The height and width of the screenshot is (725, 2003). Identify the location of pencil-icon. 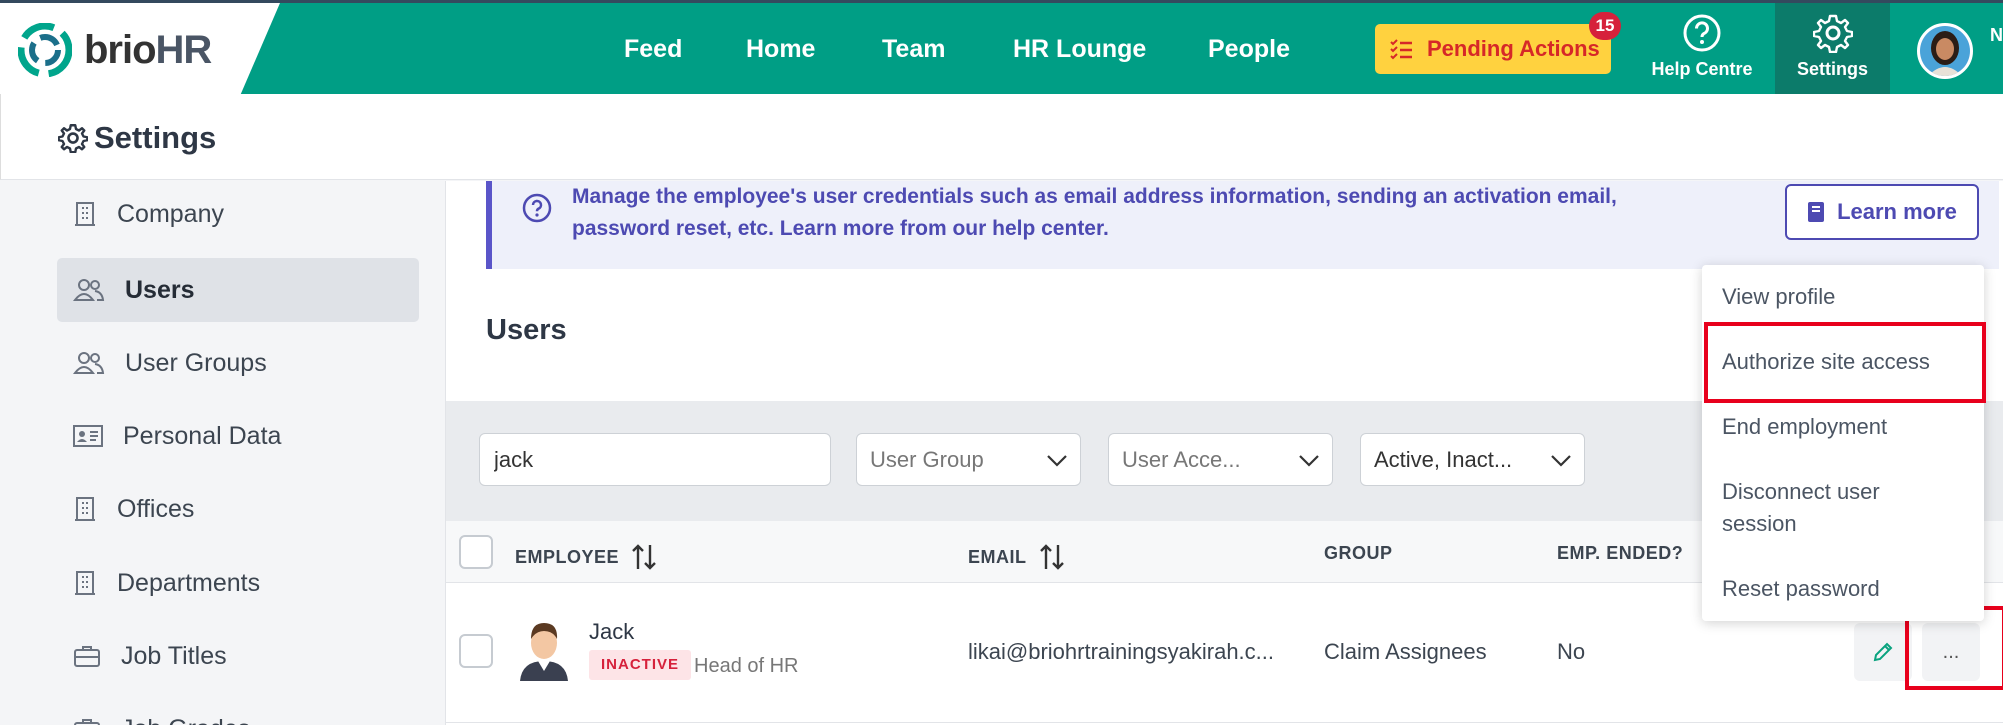
(1883, 652).